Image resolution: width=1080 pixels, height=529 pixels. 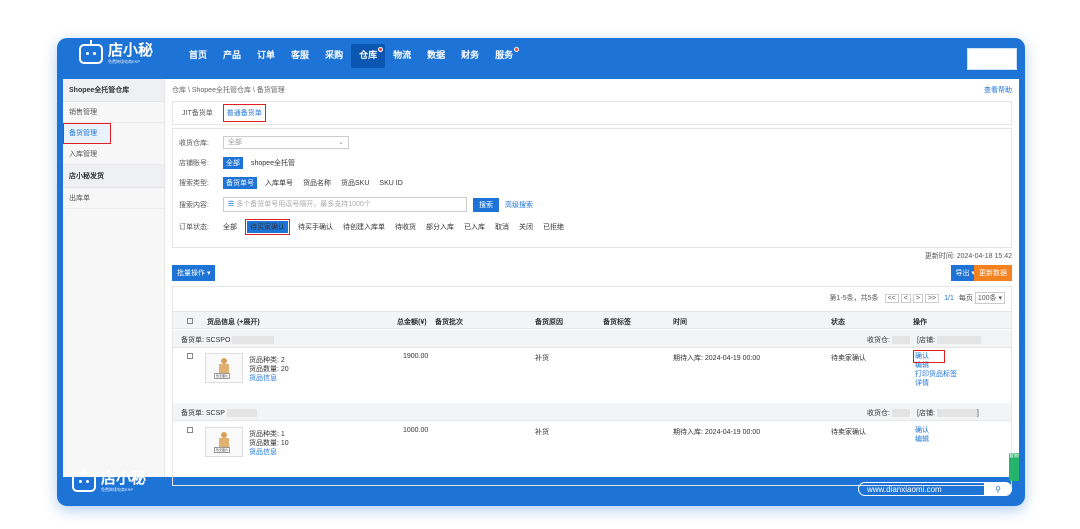 What do you see at coordinates (219, 413) in the screenshot?
I see `order-number: 备货单: SCSP` at bounding box center [219, 413].